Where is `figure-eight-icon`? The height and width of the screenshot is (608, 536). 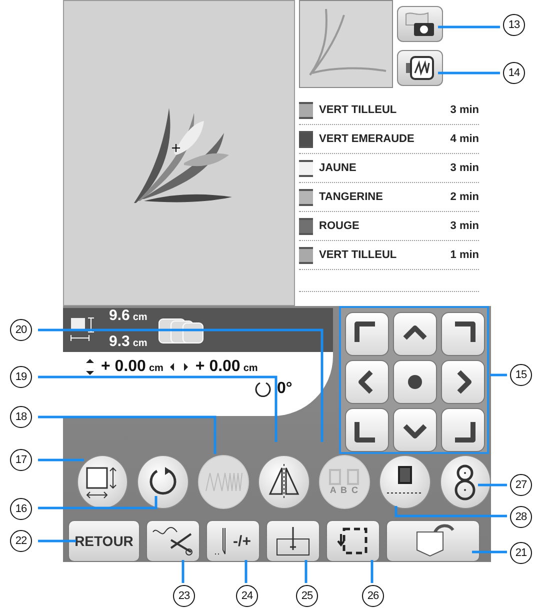 figure-eight-icon is located at coordinates (465, 482).